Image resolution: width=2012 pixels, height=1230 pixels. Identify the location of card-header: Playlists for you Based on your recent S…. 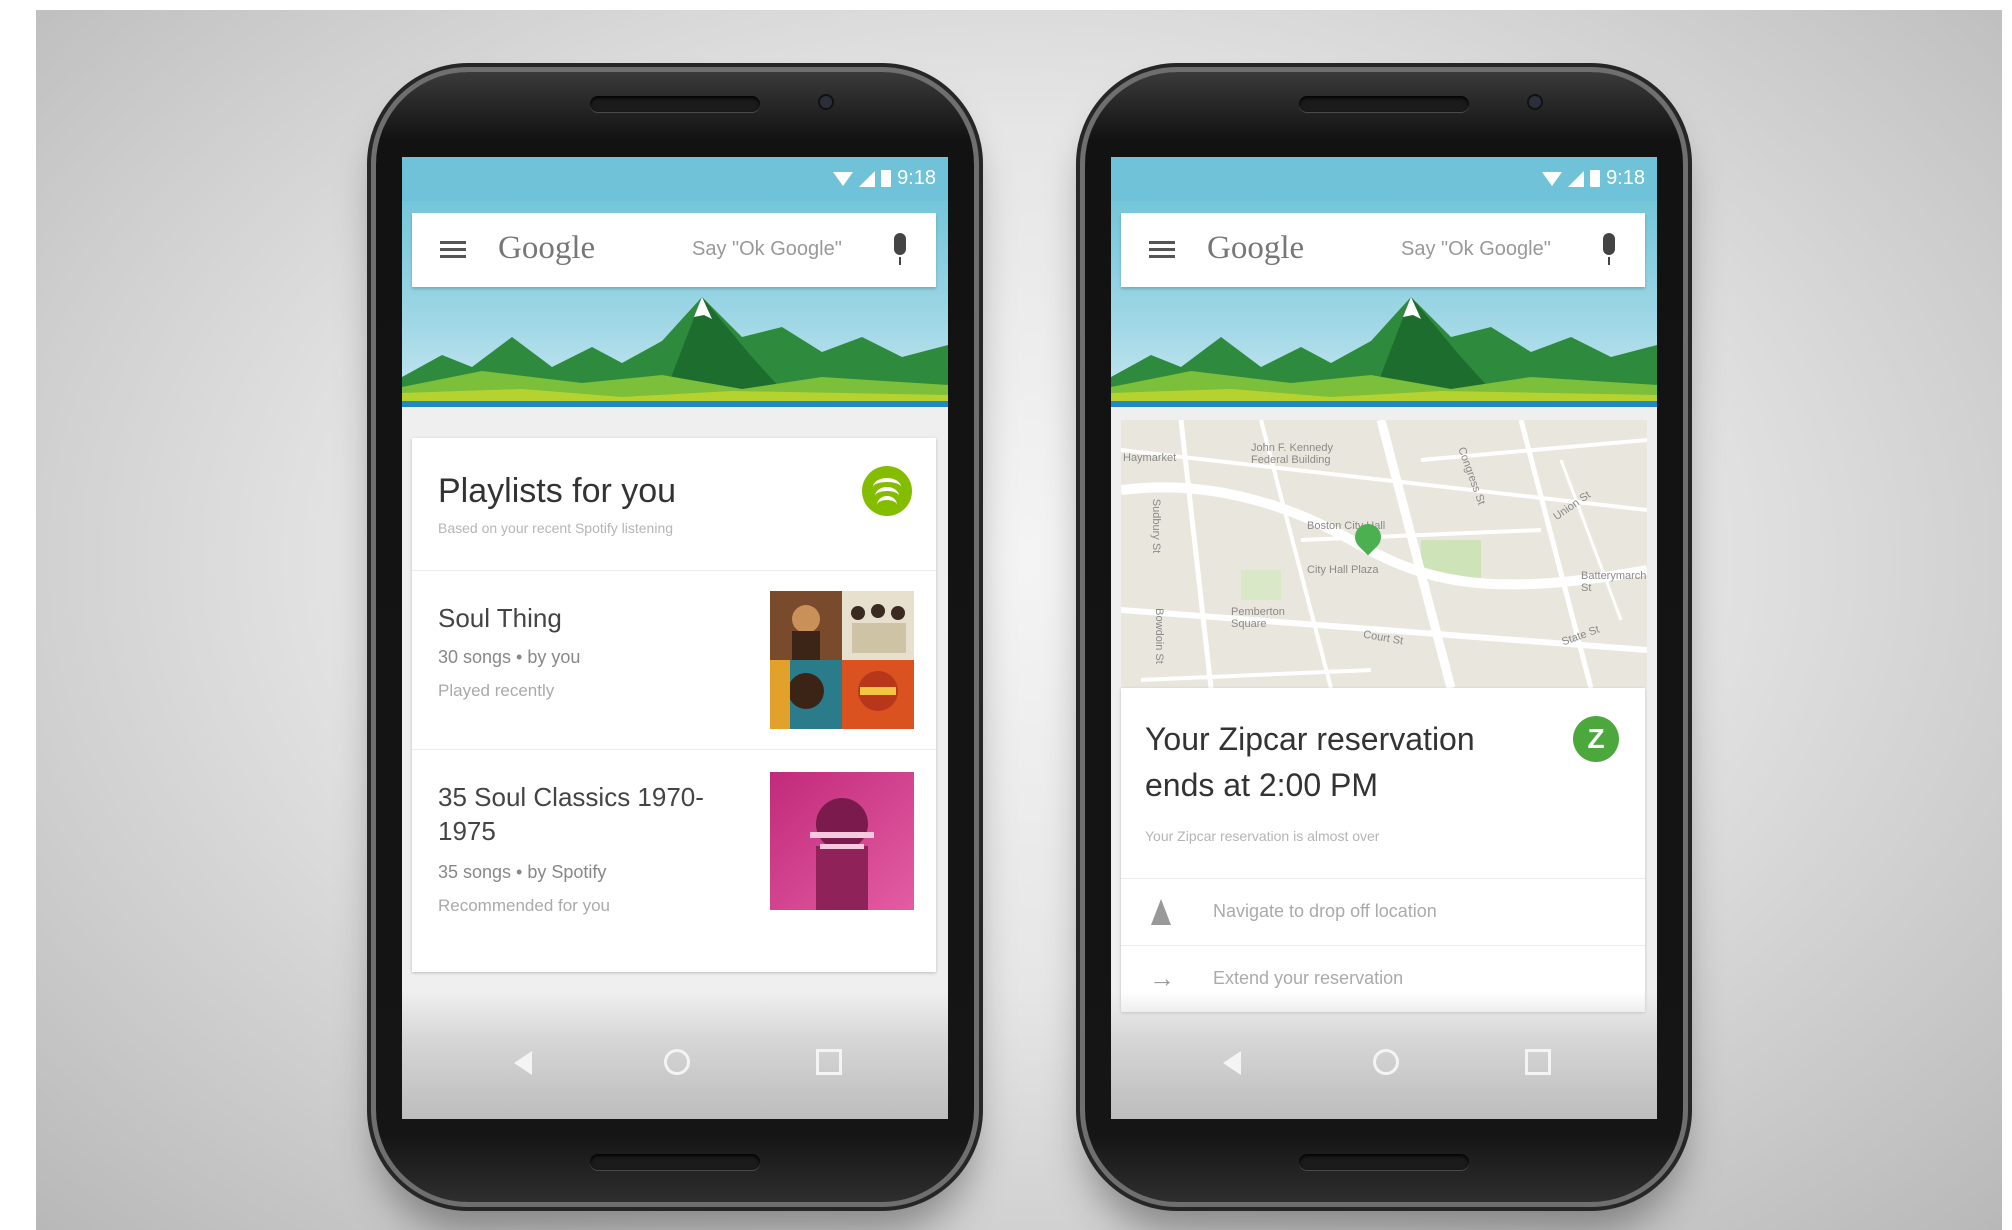
(674, 504).